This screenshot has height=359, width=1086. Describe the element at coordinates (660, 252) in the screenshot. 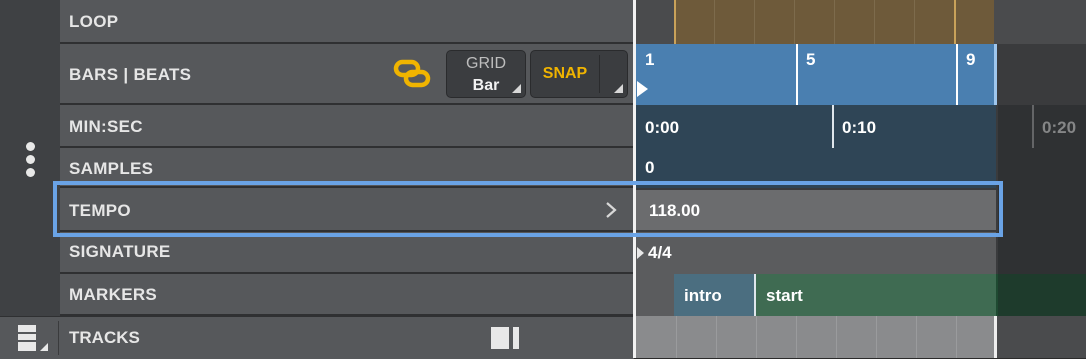

I see `signature-value: 4/4` at that location.